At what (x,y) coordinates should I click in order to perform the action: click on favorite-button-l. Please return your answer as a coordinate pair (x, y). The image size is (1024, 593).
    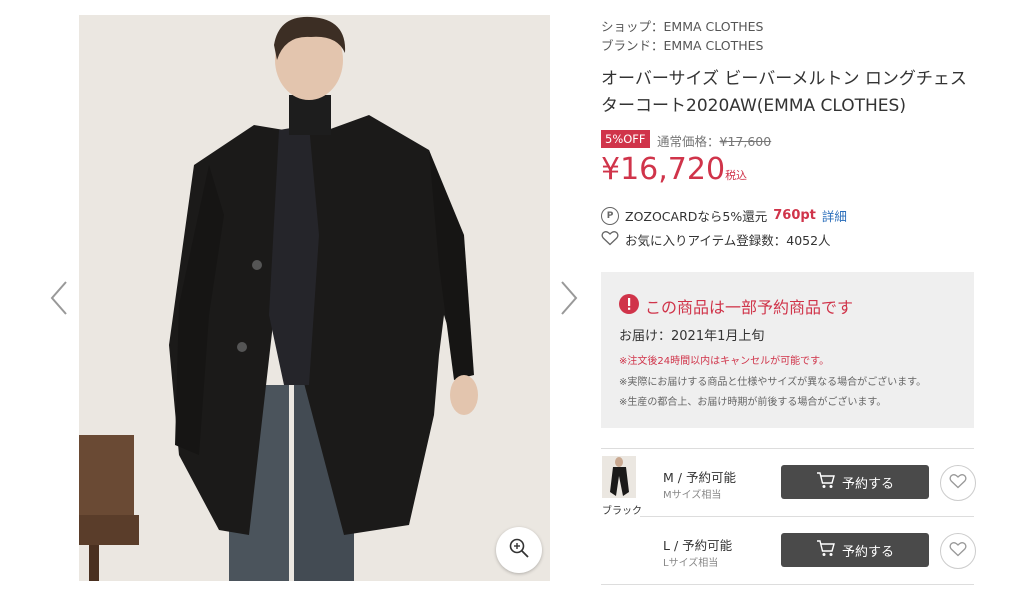
    Looking at the image, I should click on (958, 551).